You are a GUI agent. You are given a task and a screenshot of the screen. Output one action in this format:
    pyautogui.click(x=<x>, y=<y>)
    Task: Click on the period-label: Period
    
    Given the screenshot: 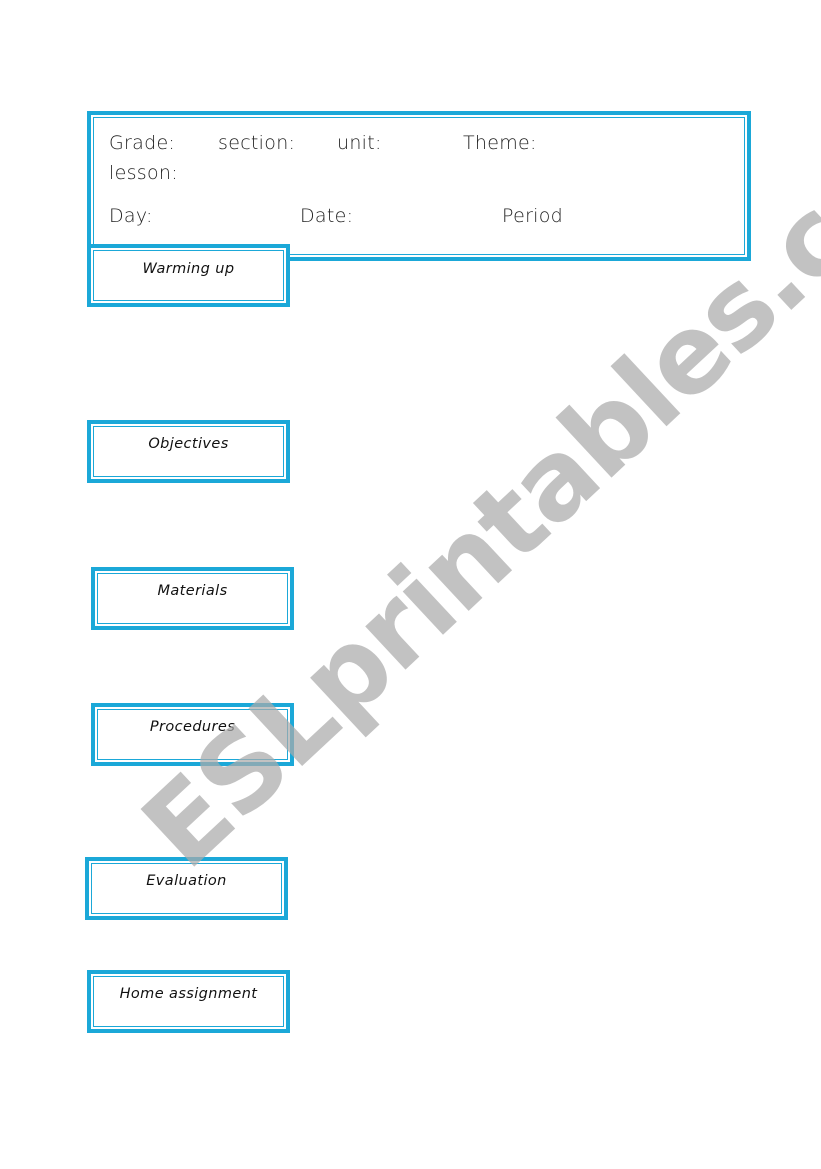 What is the action you would take?
    pyautogui.click(x=533, y=216)
    